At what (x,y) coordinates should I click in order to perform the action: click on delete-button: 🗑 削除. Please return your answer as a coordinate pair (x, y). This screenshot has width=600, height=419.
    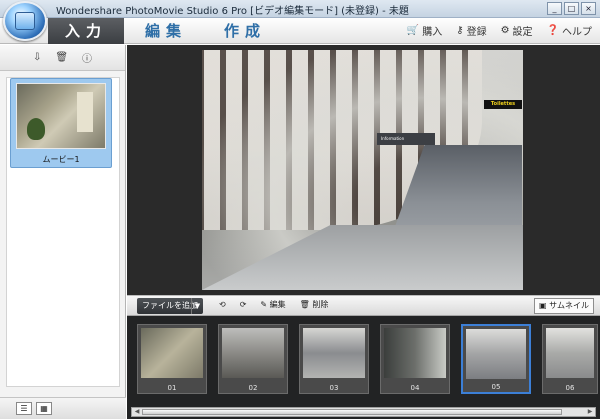
    Looking at the image, I should click on (314, 304).